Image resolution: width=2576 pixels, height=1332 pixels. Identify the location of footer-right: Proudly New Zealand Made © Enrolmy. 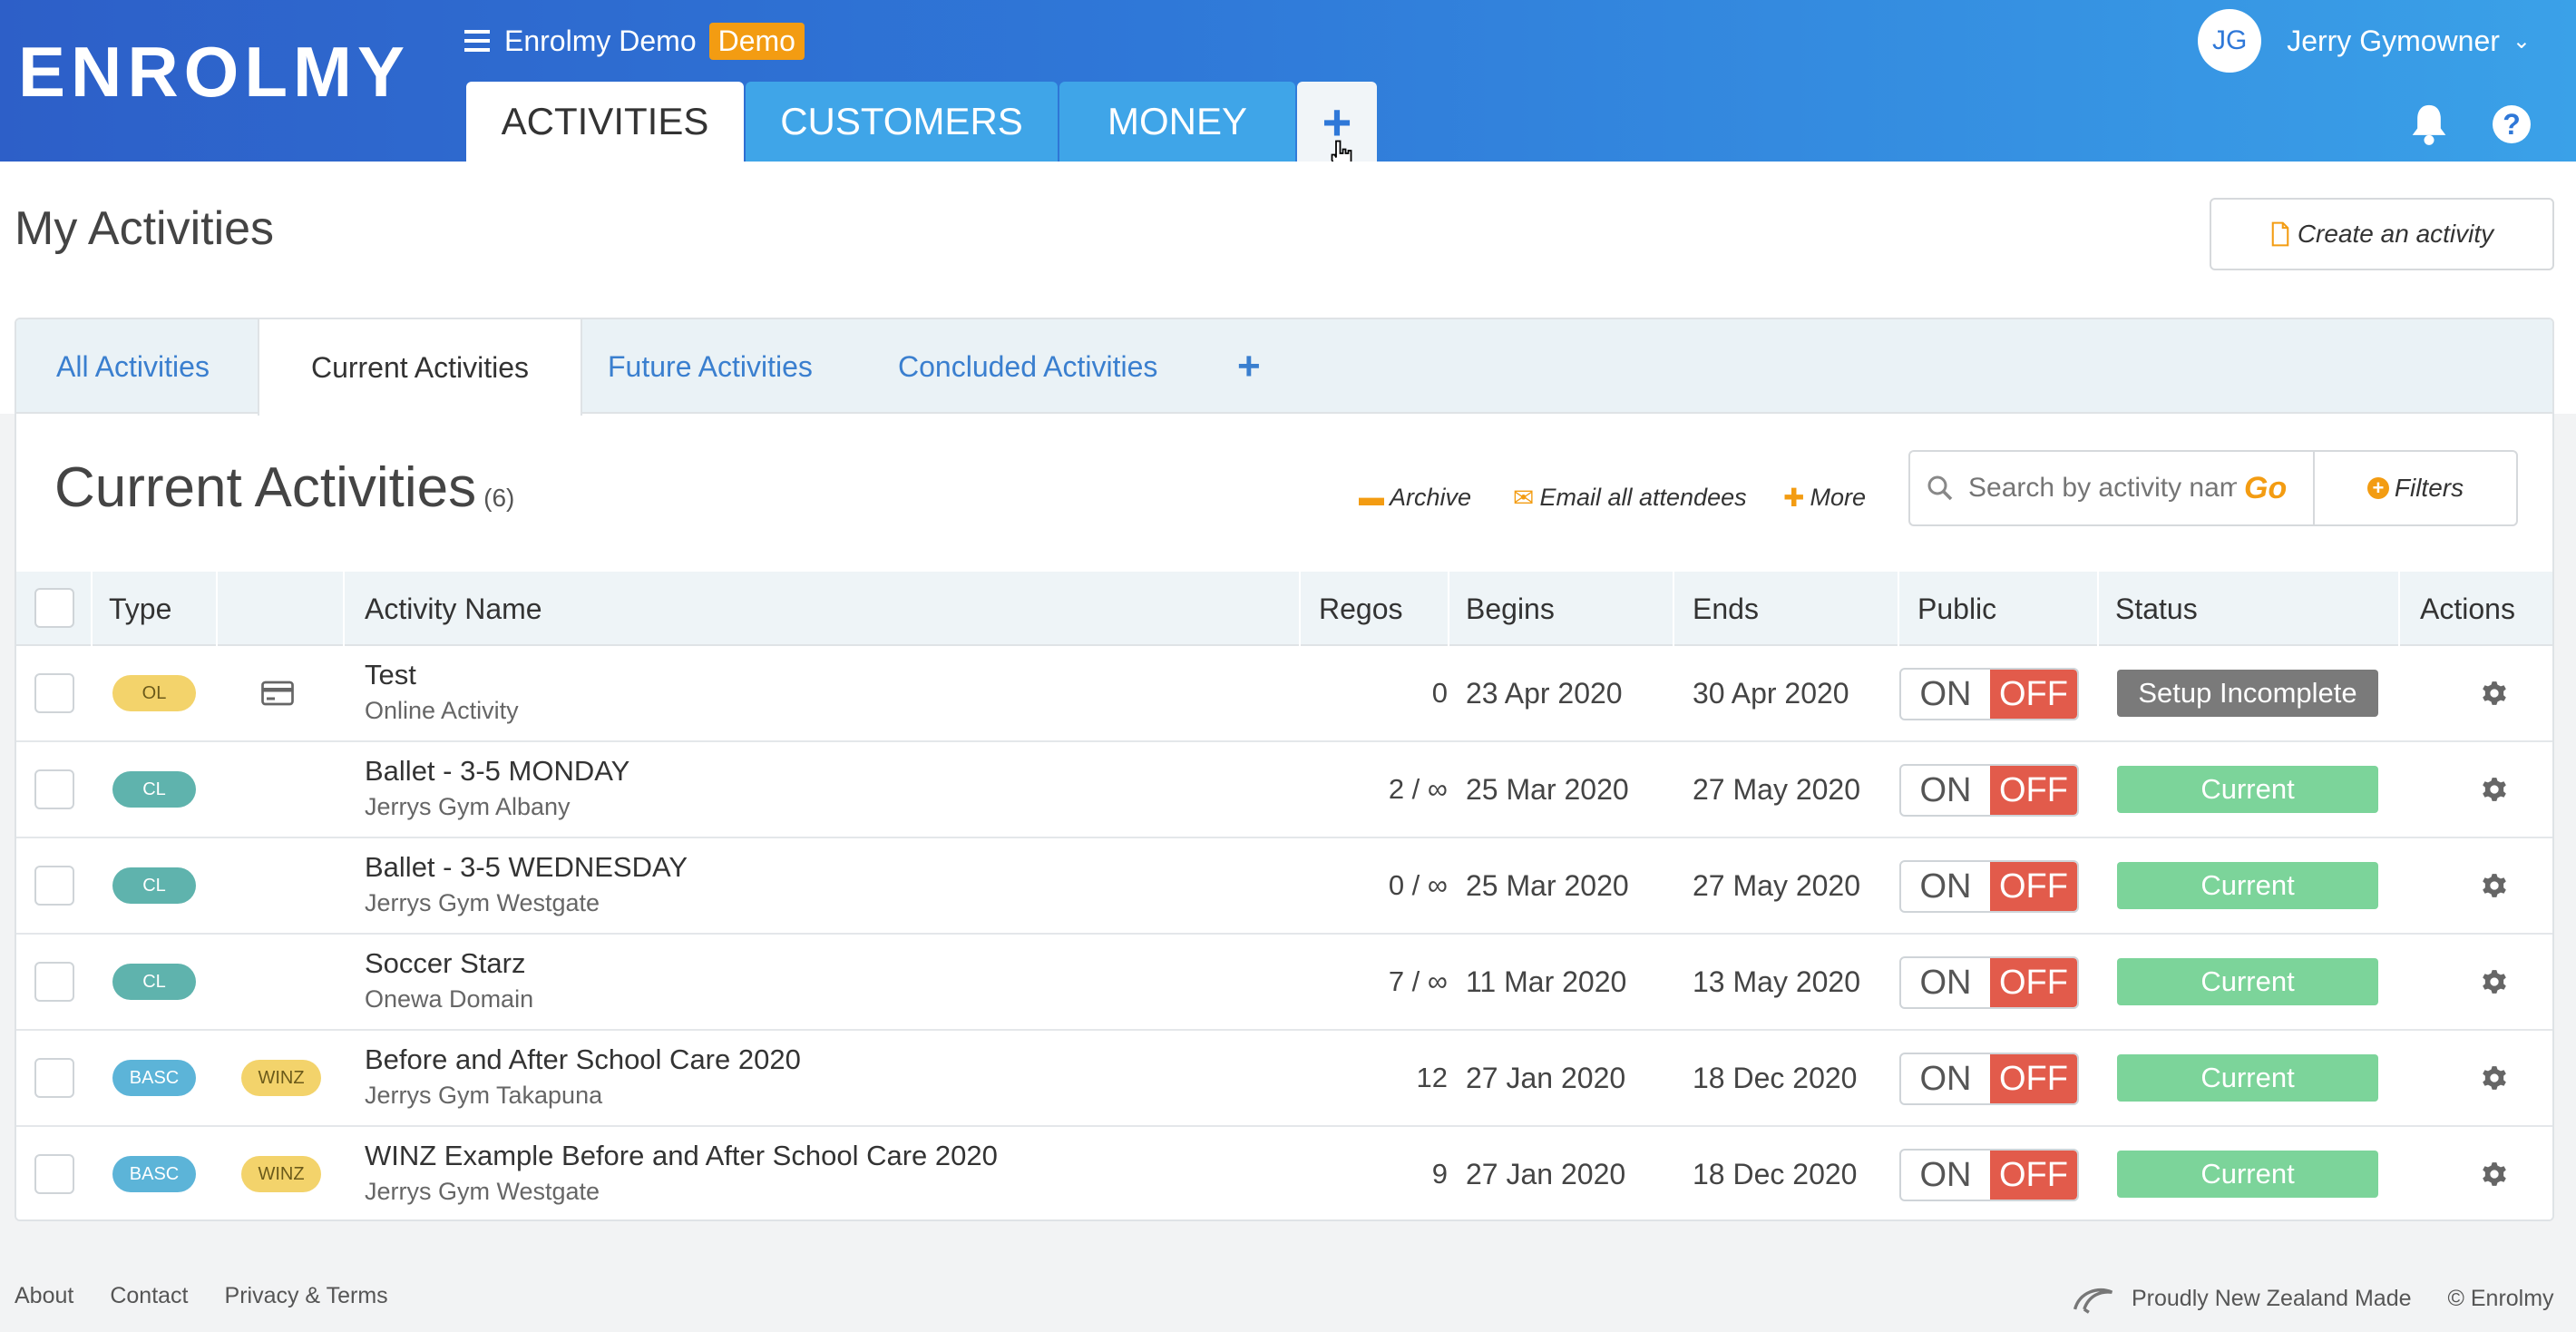
(2312, 1298).